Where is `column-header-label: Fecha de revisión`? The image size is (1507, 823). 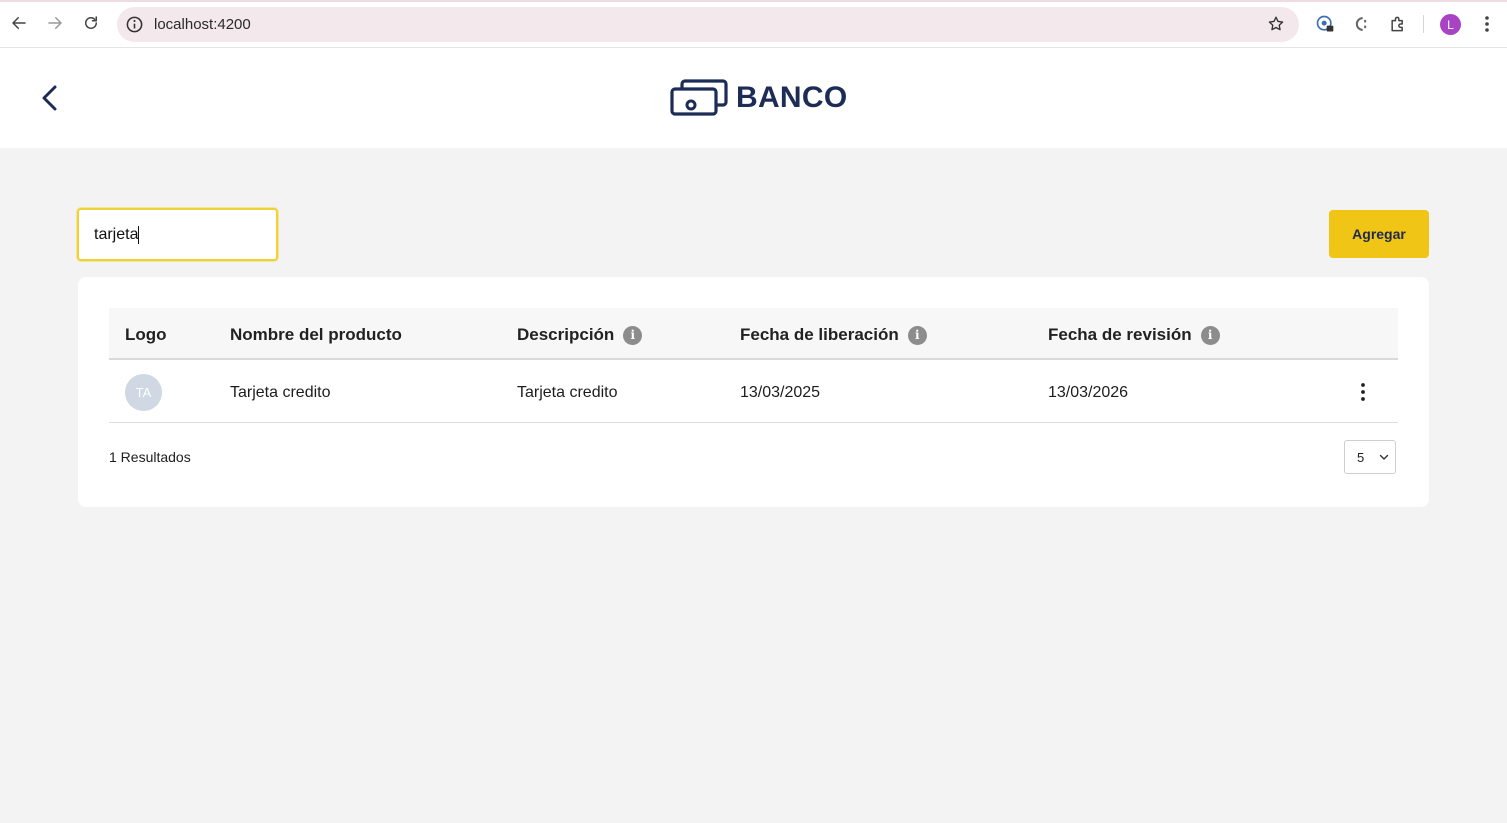
column-header-label: Fecha de revisión is located at coordinates (1120, 334).